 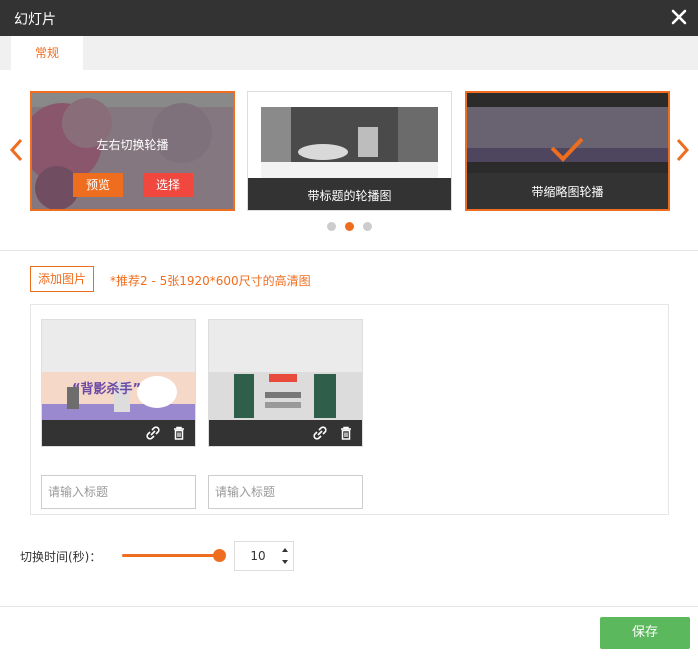 I want to click on interval-value: 10, so click(x=258, y=556).